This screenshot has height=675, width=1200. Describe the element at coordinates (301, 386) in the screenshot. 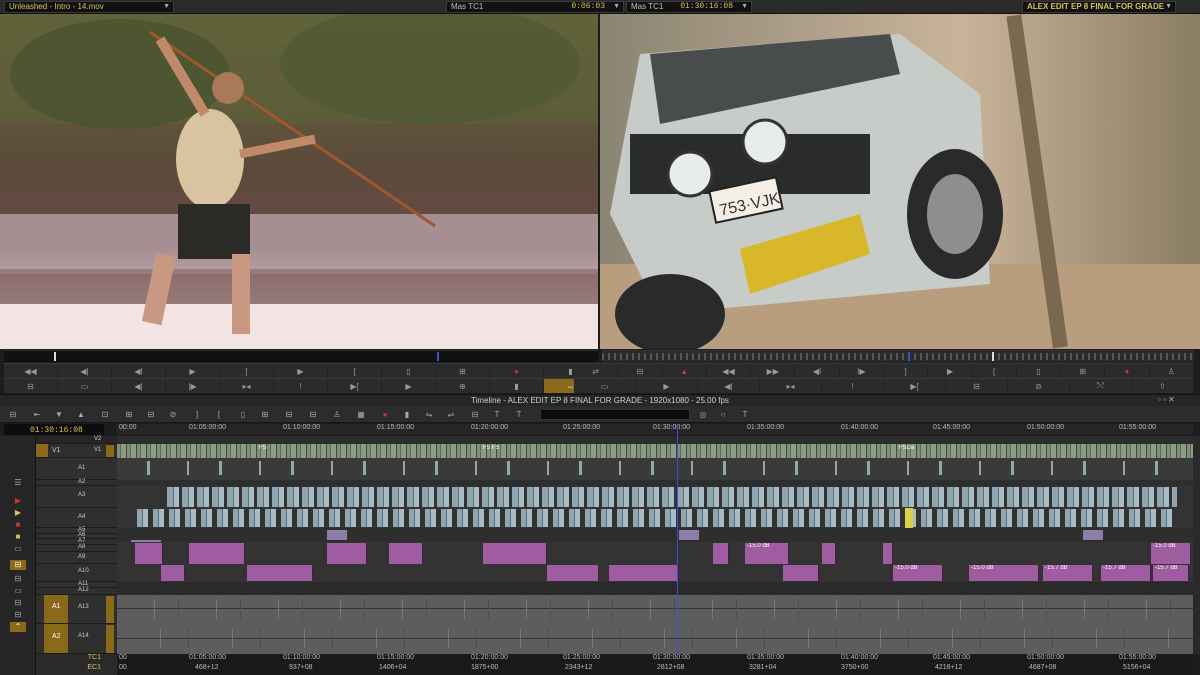

I see `extract-icon: !` at that location.